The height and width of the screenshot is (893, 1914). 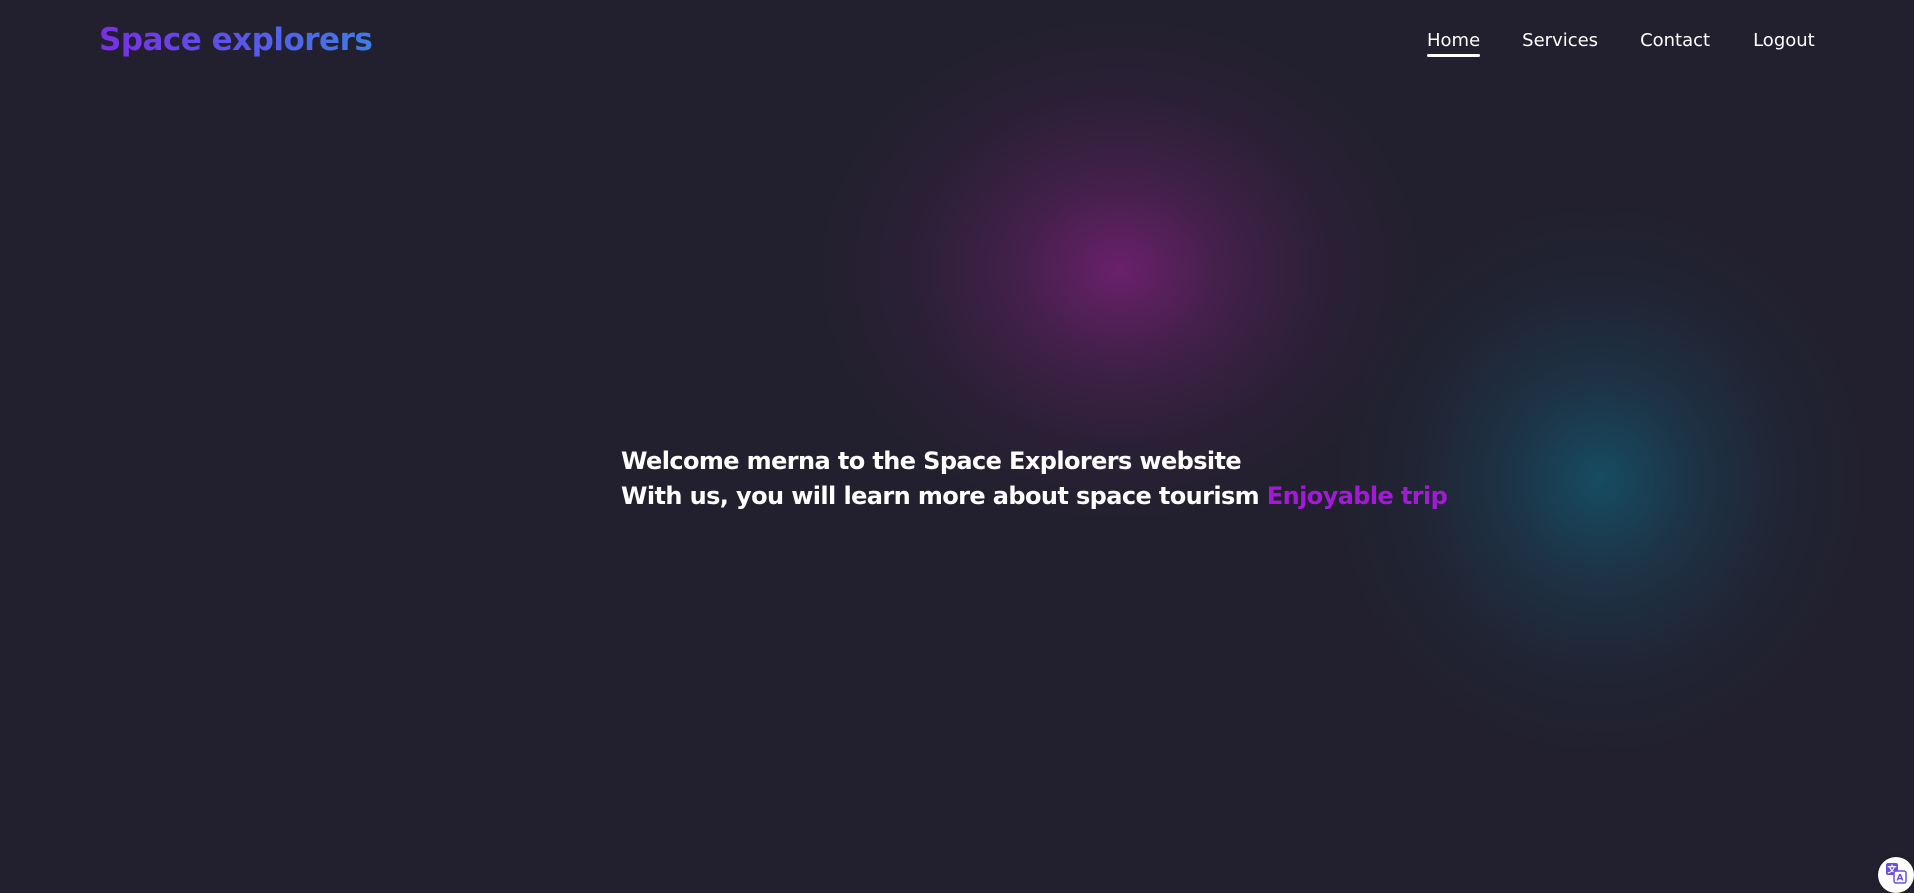 What do you see at coordinates (1900, 879) in the screenshot?
I see `svg-text: A` at bounding box center [1900, 879].